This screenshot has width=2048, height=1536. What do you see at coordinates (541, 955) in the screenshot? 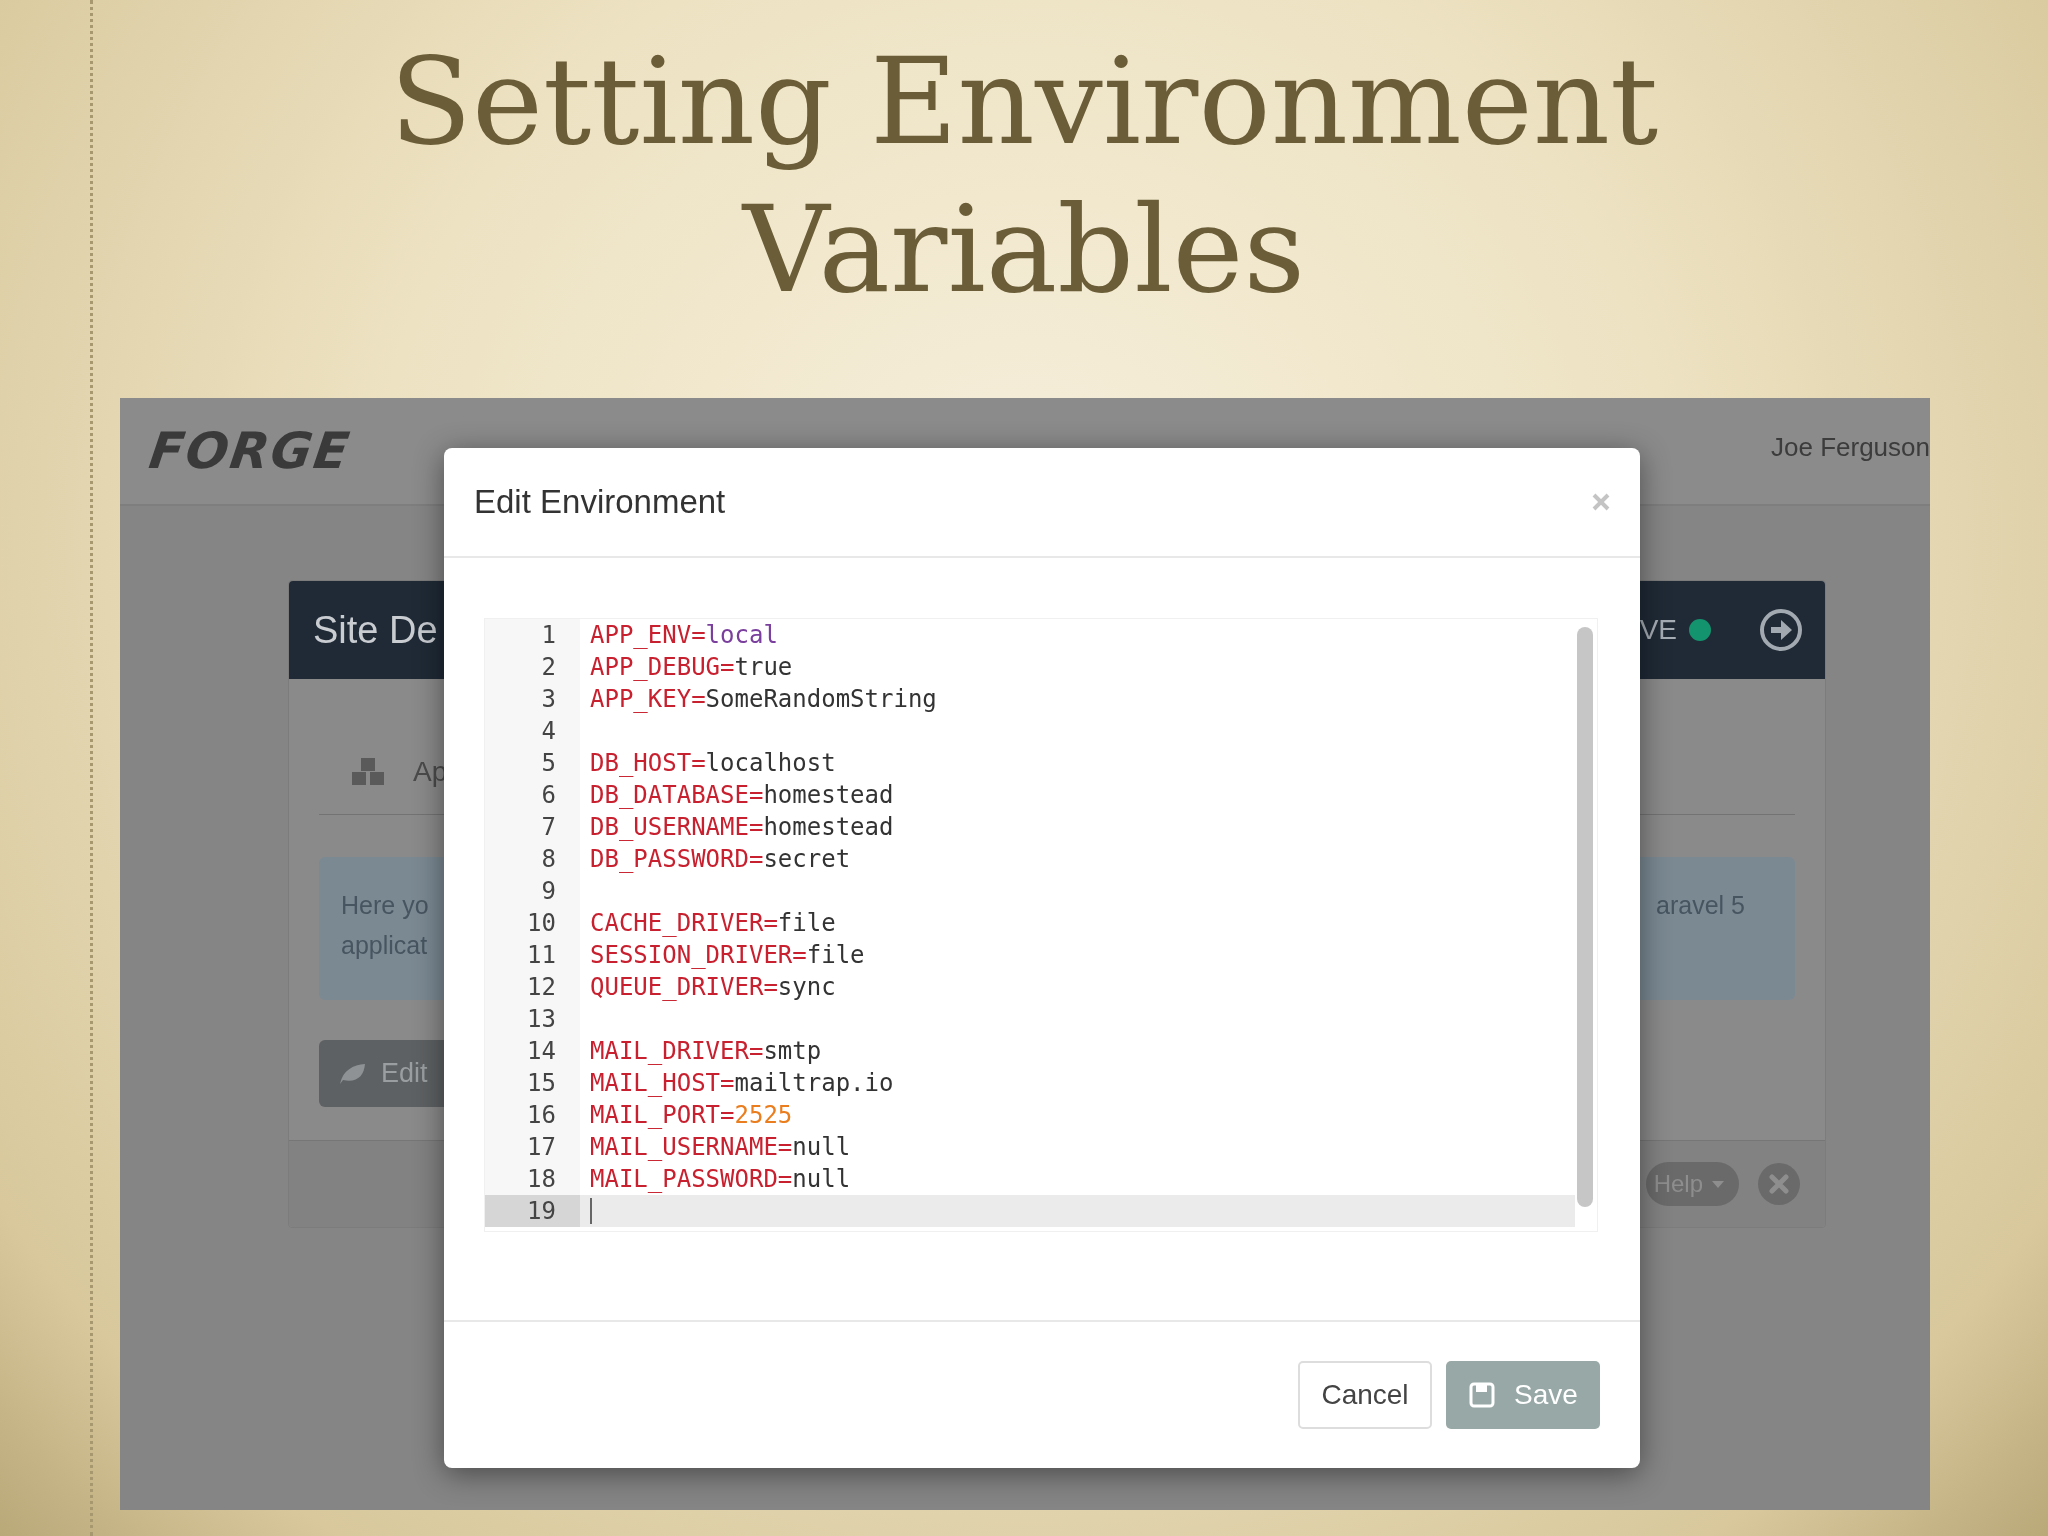
I see `line-number: 11` at bounding box center [541, 955].